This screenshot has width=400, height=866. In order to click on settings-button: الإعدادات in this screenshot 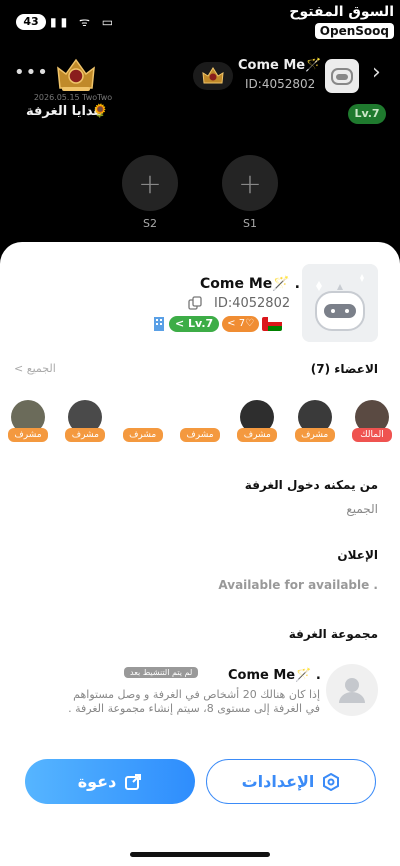, I will do `click(291, 781)`.